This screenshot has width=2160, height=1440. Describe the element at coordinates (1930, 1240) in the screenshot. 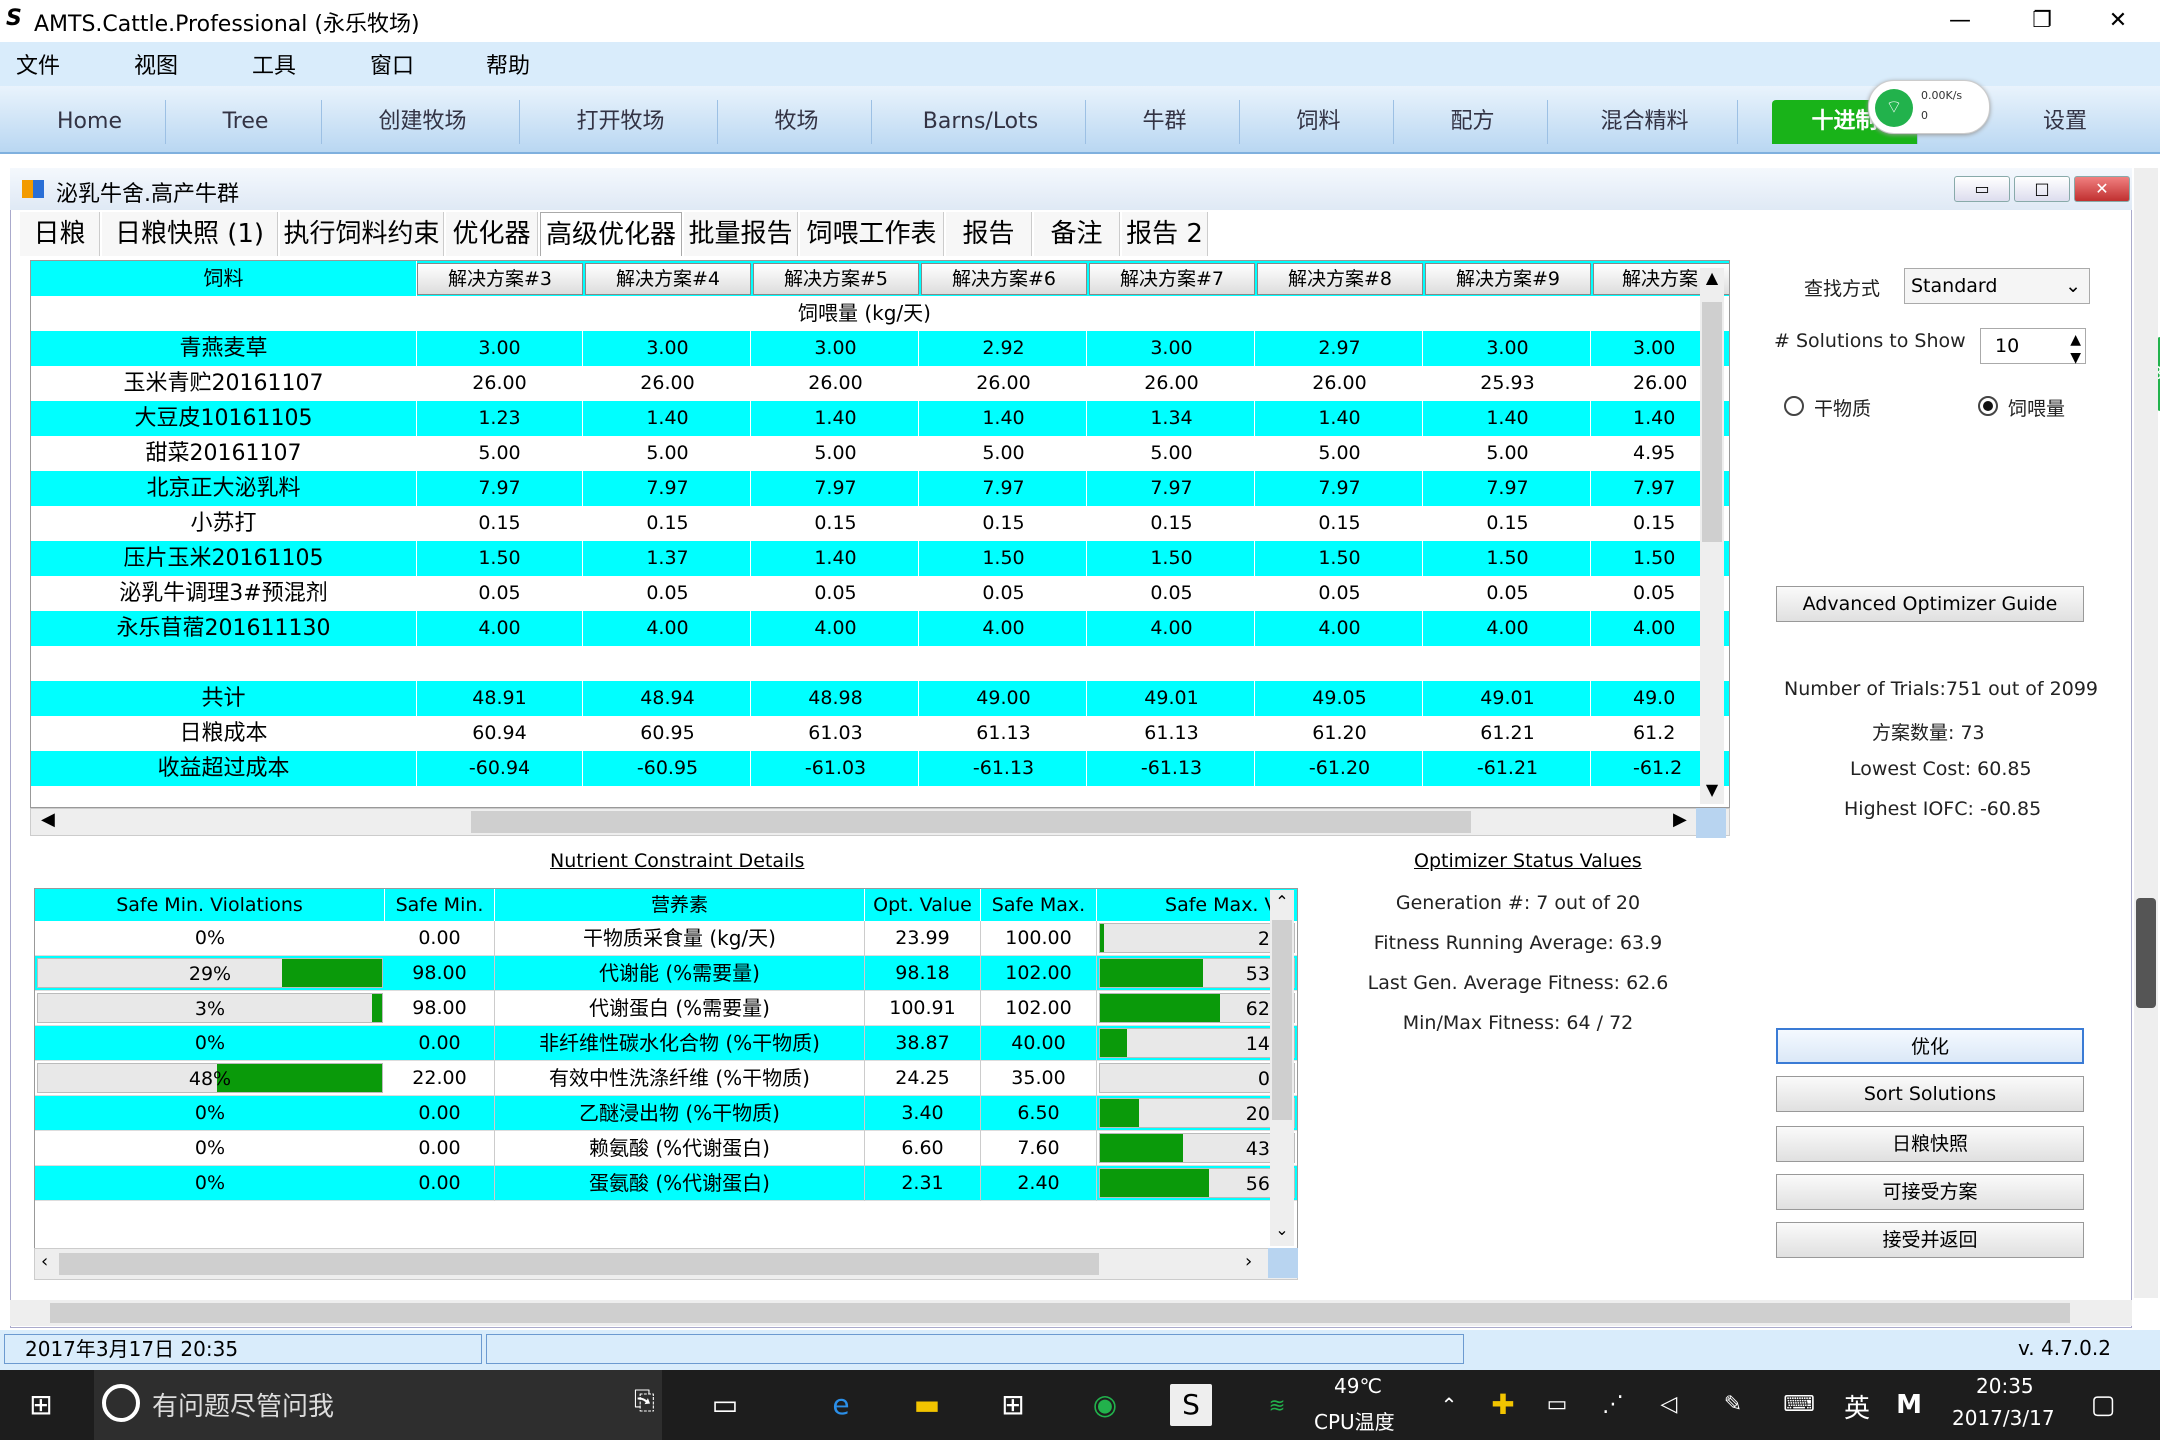

I see `accept-and-return-button: 接受并返回` at that location.